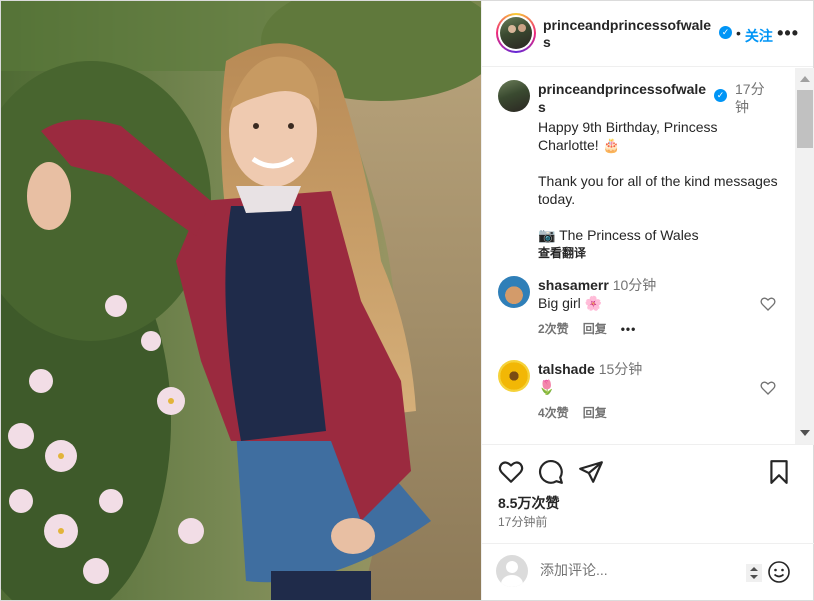  Describe the element at coordinates (528, 503) in the screenshot. I see `likes-count: 8.5万次赞` at that location.